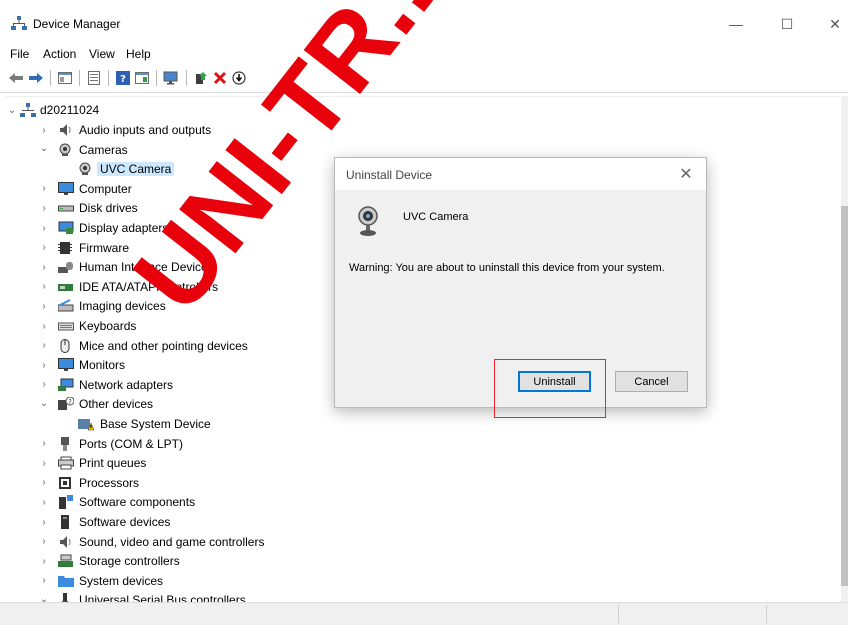 This screenshot has height=625, width=848. Describe the element at coordinates (831, 24) in the screenshot. I see `close-button: ✕` at that location.